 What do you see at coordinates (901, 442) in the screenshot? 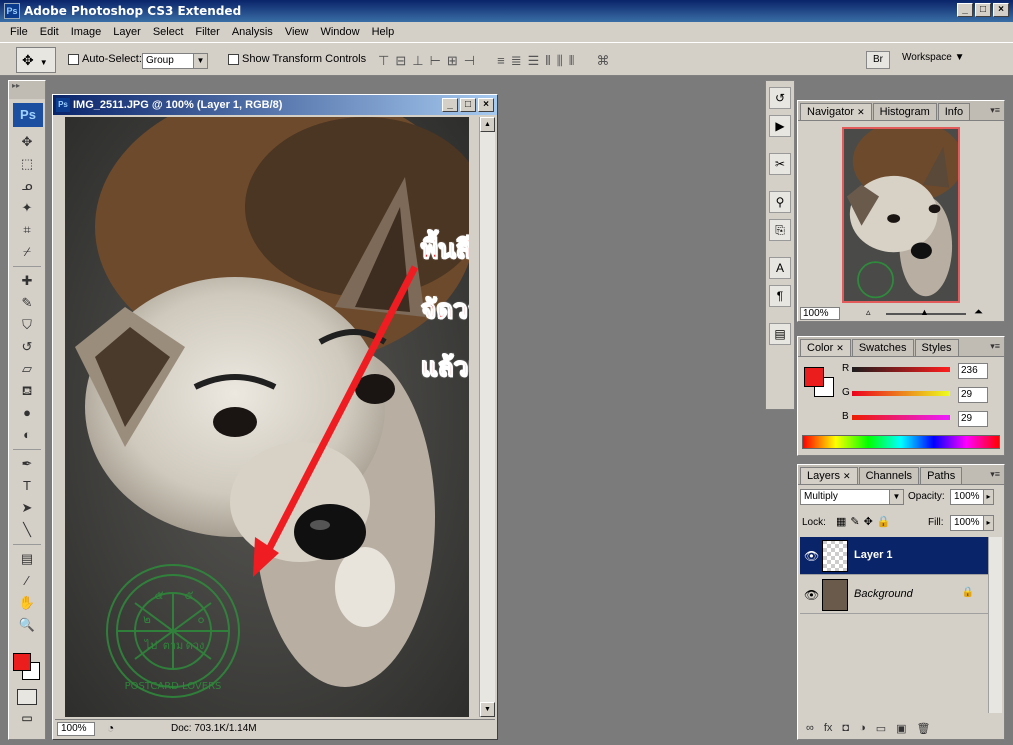
I see `color-spectrum-bar` at bounding box center [901, 442].